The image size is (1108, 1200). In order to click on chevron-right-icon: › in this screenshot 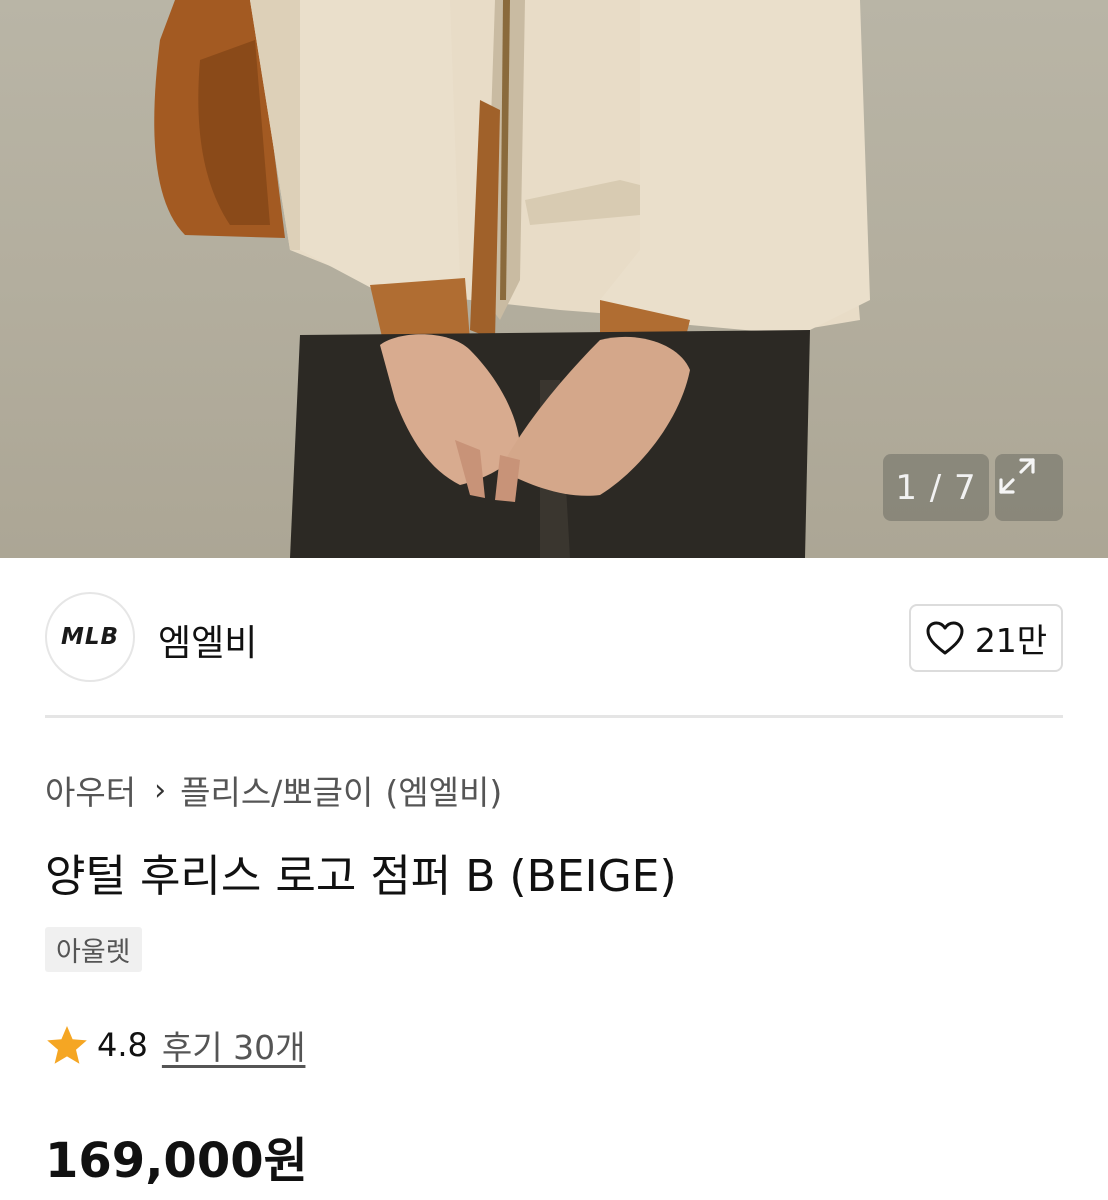, I will do `click(160, 790)`.